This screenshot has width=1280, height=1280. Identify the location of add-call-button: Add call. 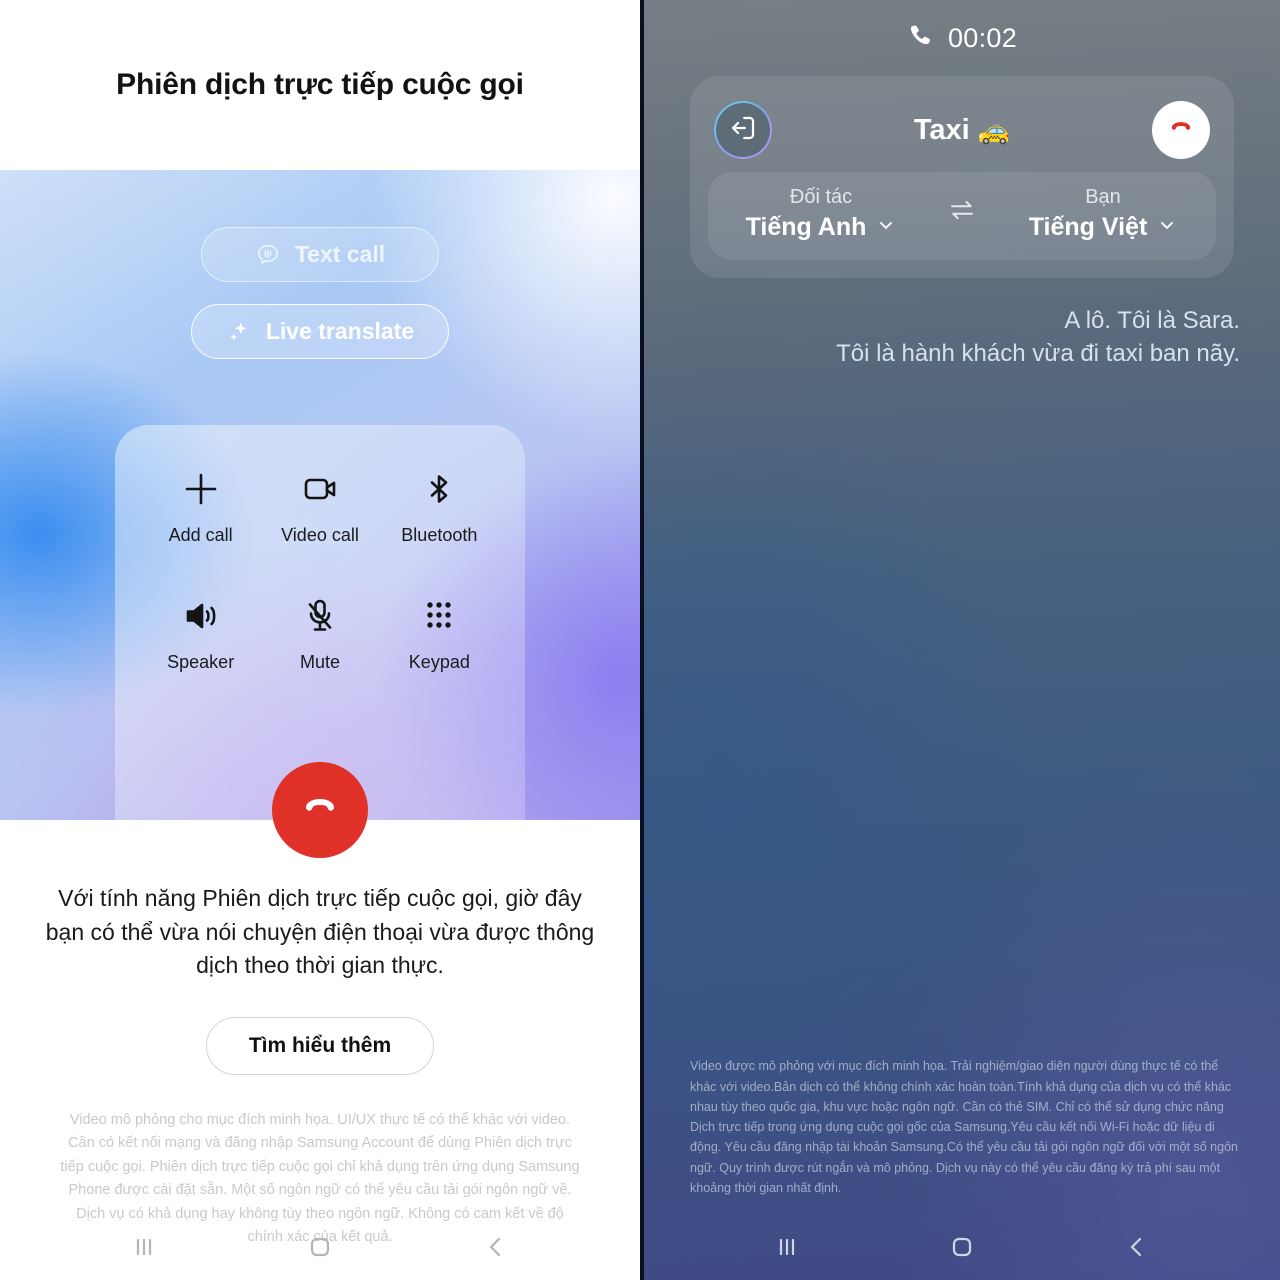
(200, 506).